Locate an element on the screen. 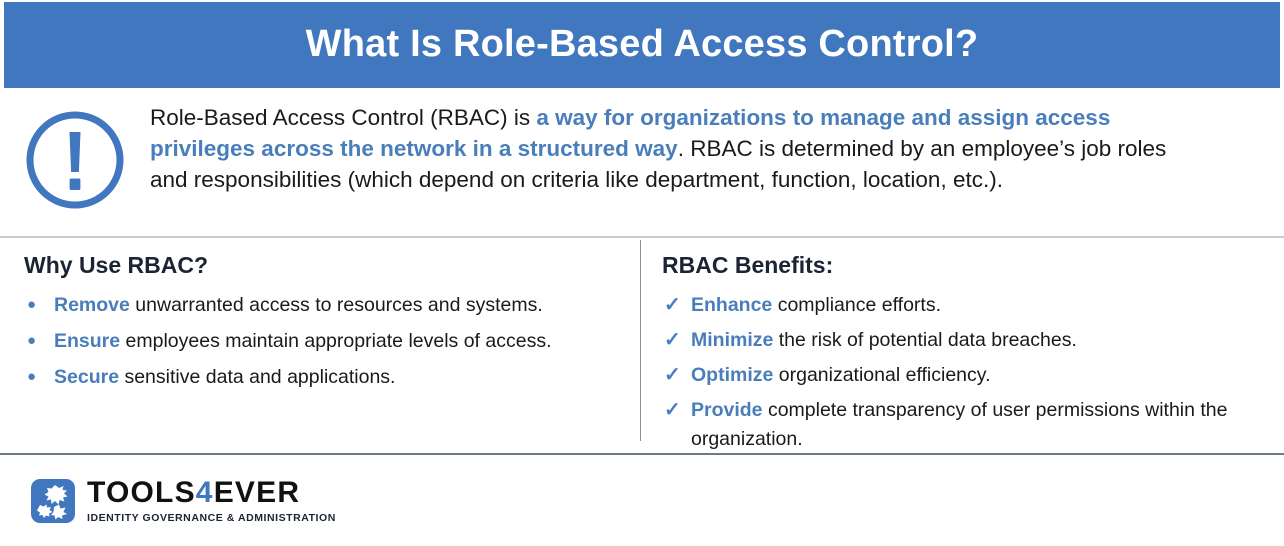  list-item-lead: Secure is located at coordinates (87, 377).